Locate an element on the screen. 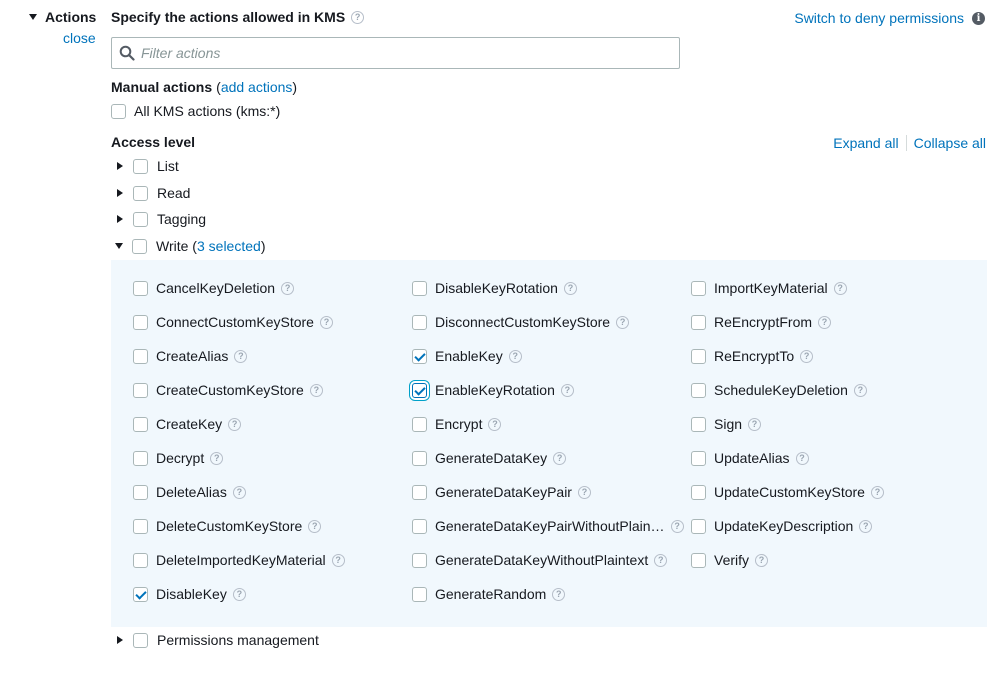  write-action-item: GenerateDataKey? is located at coordinates (489, 458).